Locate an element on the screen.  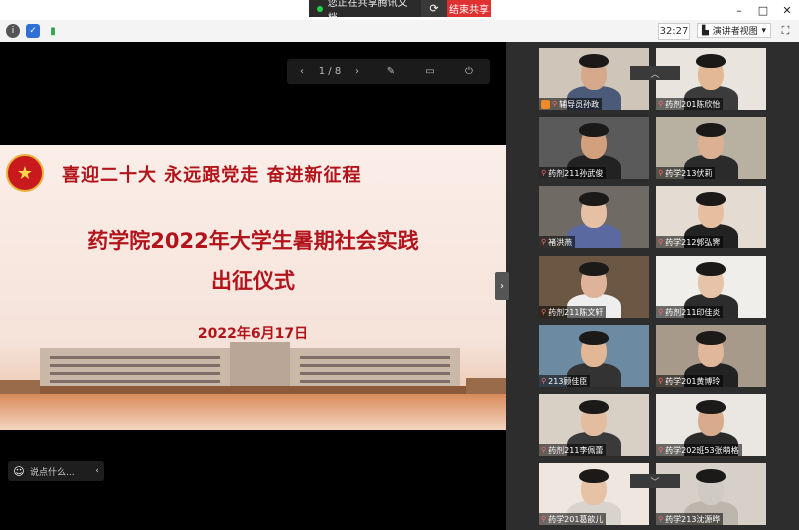
slide-title-line1: 药学院2022年大学生暑期社会实践 is located at coordinates (253, 241).